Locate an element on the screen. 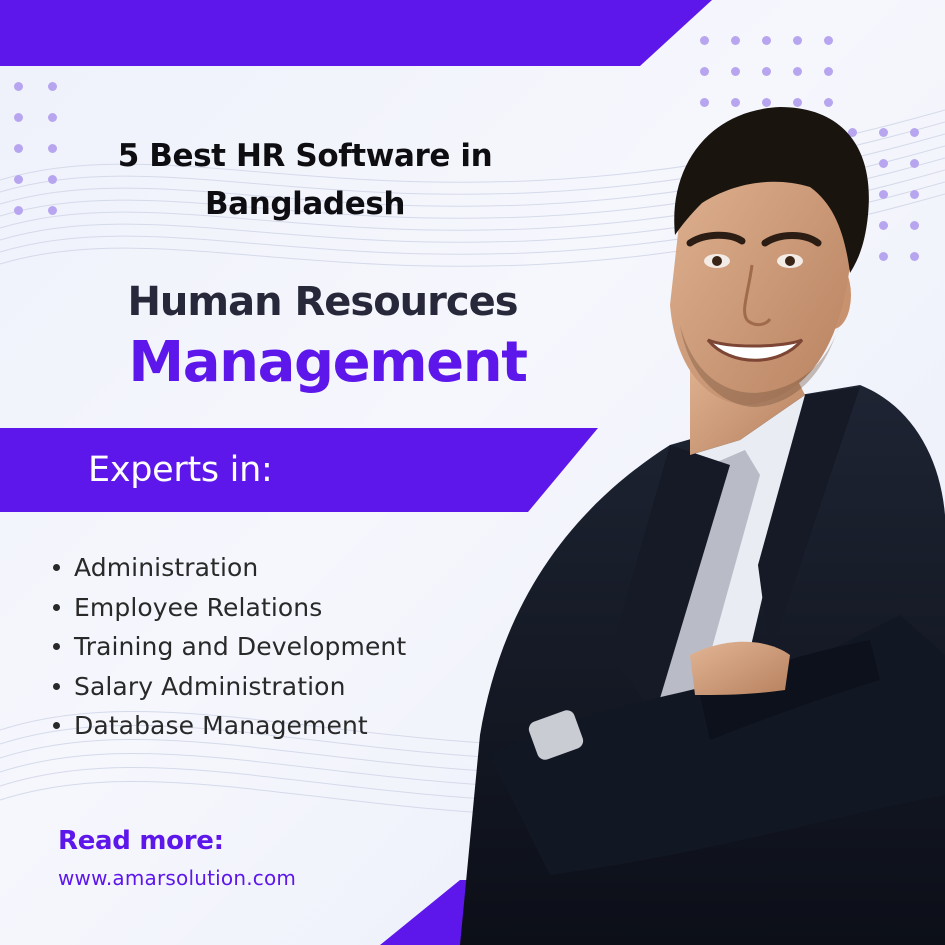 The height and width of the screenshot is (945, 945). list-item: Salary Administration is located at coordinates (227, 687).